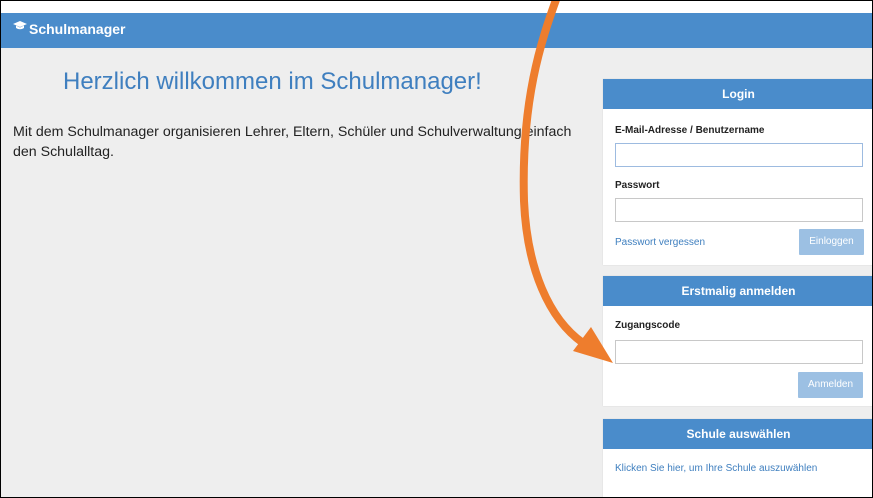 Image resolution: width=873 pixels, height=498 pixels. I want to click on annotation-arrow-icon, so click(566, 182).